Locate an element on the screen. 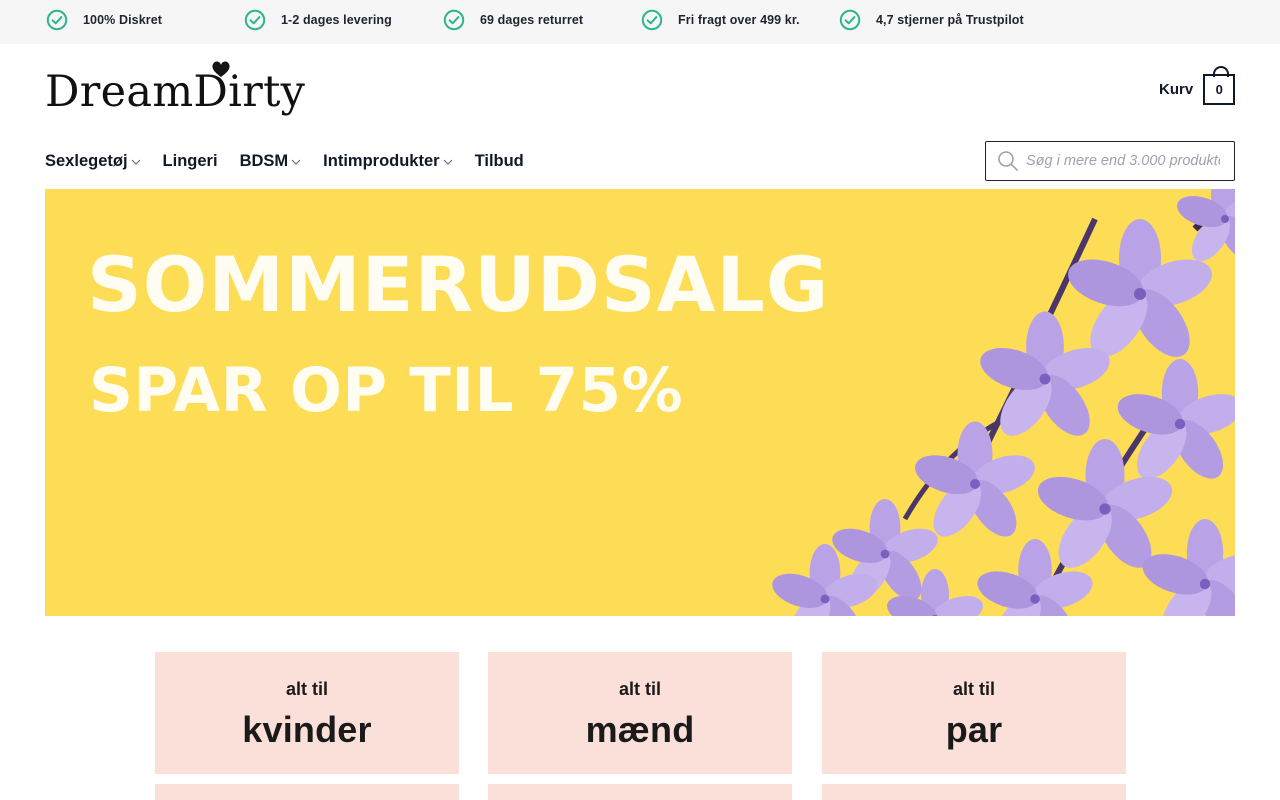 The height and width of the screenshot is (800, 1280). cart-label: Kurv is located at coordinates (1176, 89).